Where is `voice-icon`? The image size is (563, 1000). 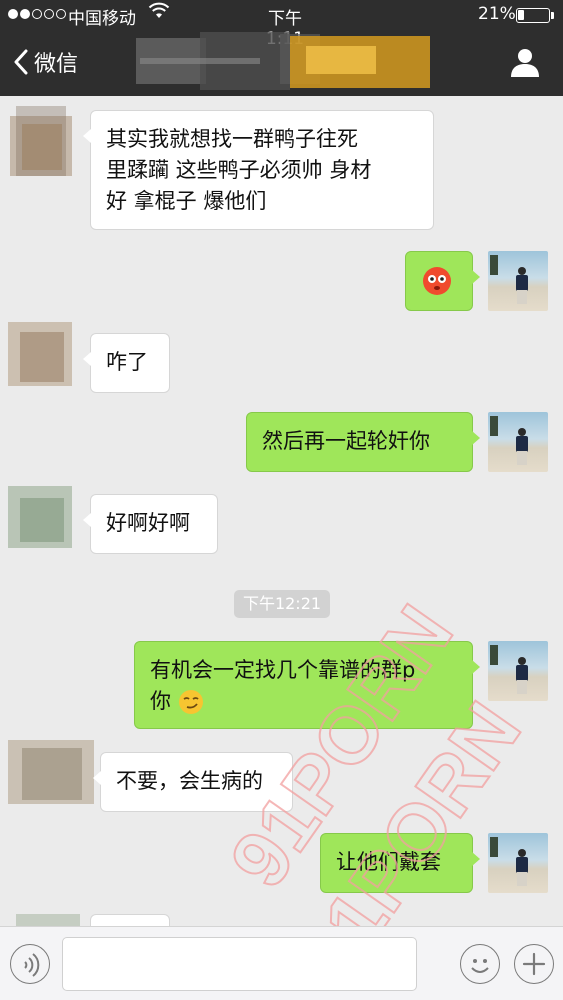 voice-icon is located at coordinates (32, 965).